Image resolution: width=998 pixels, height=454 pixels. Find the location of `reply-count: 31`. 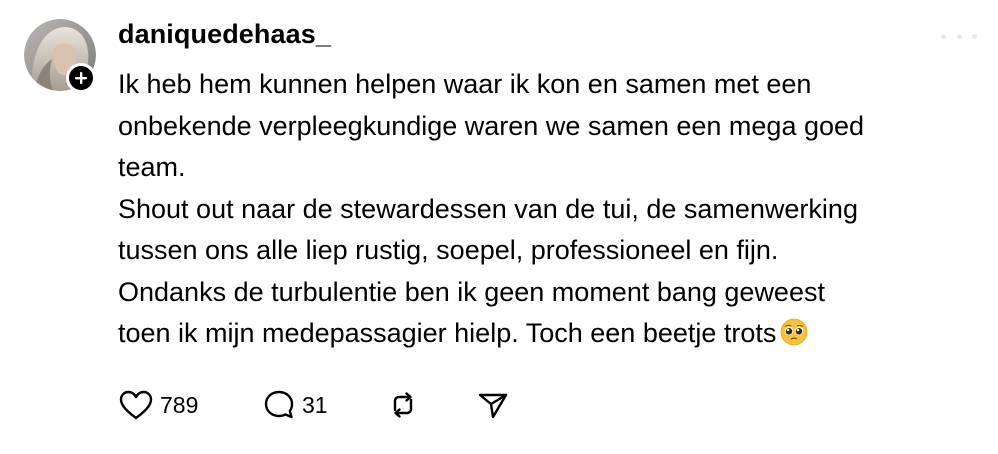

reply-count: 31 is located at coordinates (315, 405).